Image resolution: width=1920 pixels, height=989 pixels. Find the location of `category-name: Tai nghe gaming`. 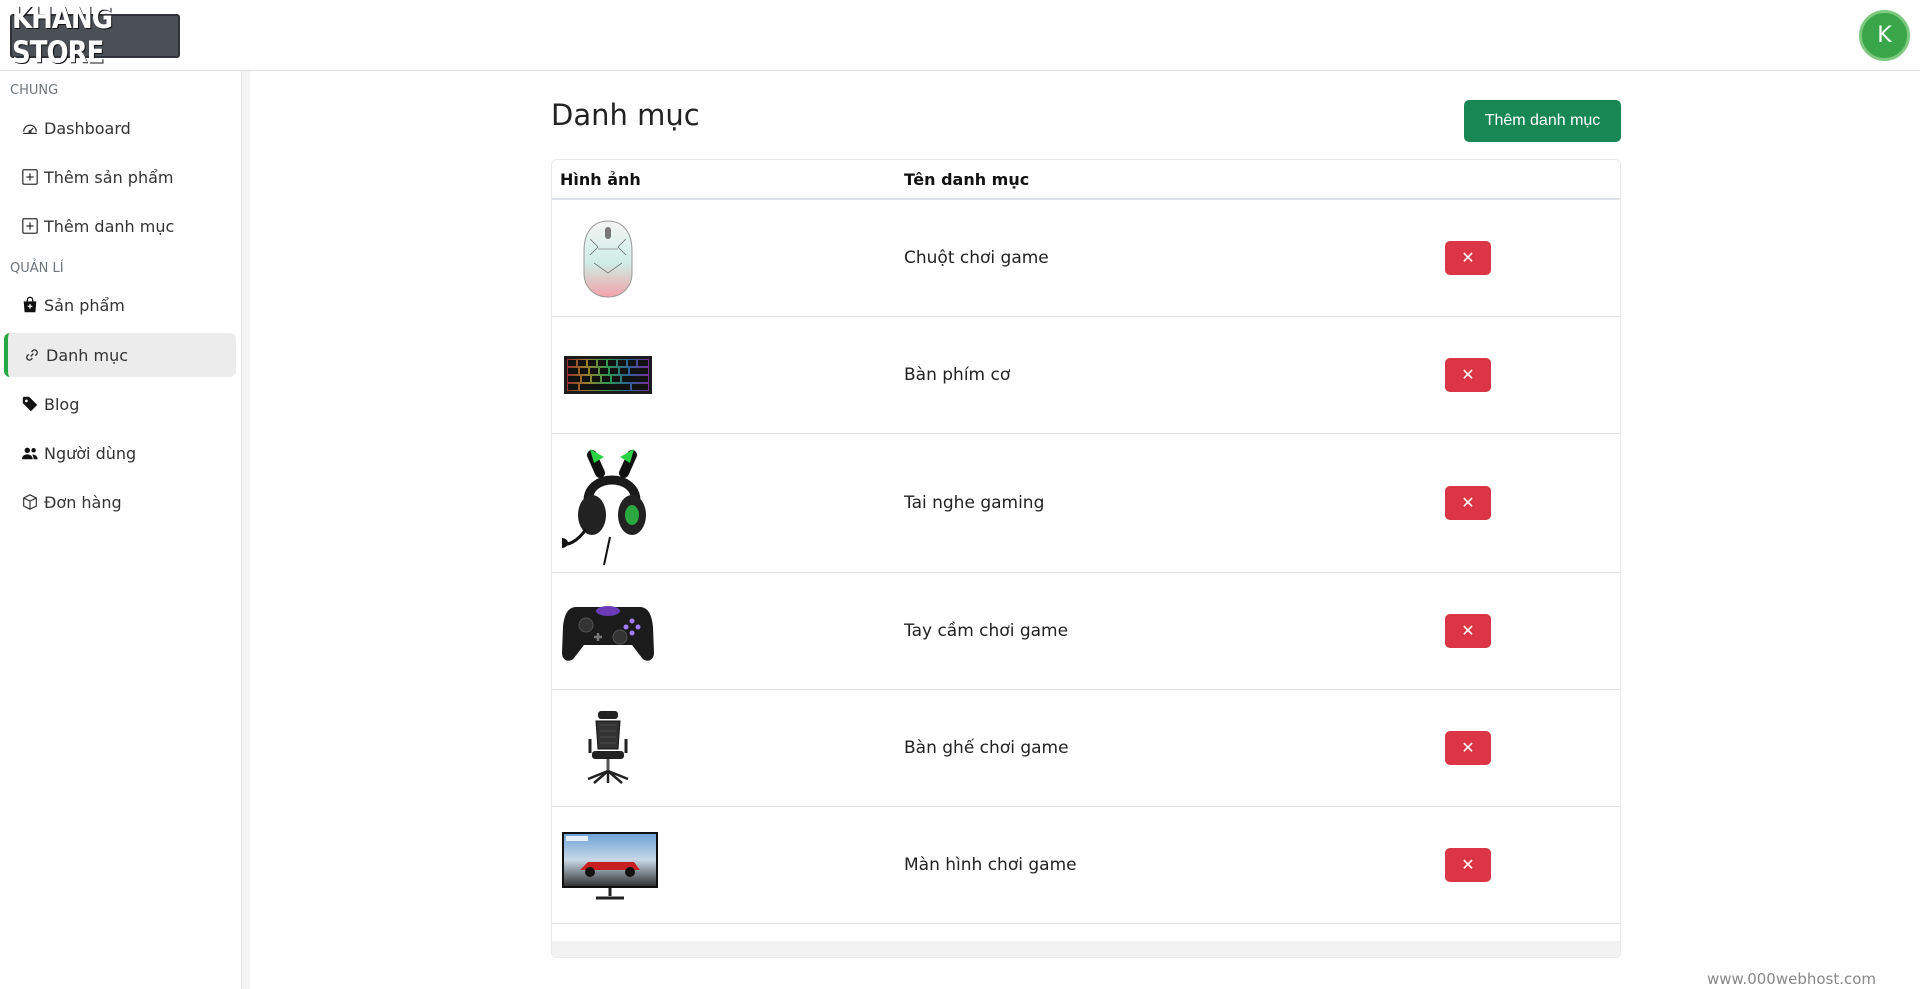

category-name: Tai nghe gaming is located at coordinates (974, 503).